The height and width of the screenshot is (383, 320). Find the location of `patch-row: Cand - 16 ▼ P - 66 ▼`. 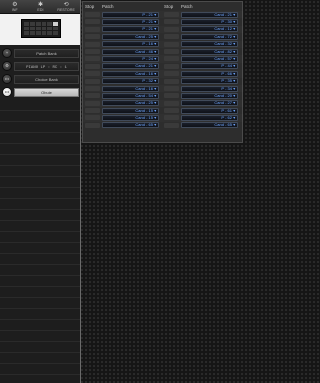

patch-row: Cand - 16 ▼ P - 66 ▼ is located at coordinates (163, 73).